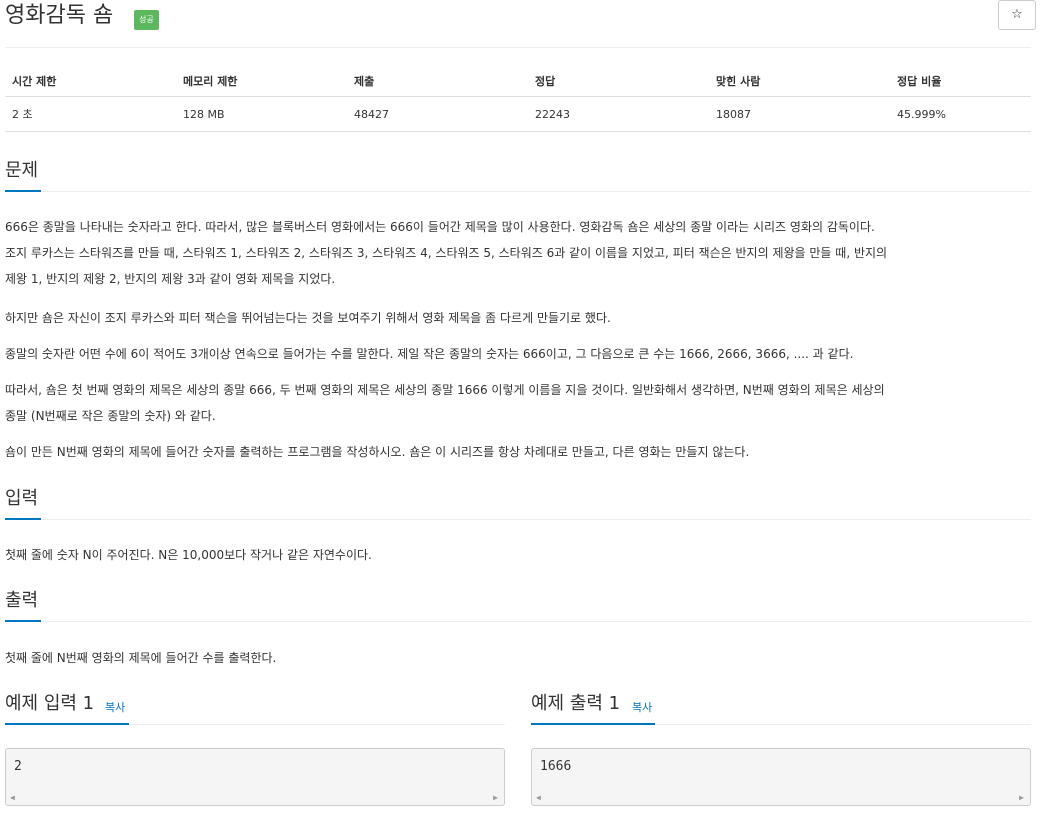 This screenshot has height=815, width=1042. Describe the element at coordinates (799, 114) in the screenshot. I see `solvers-value: 18087` at that location.